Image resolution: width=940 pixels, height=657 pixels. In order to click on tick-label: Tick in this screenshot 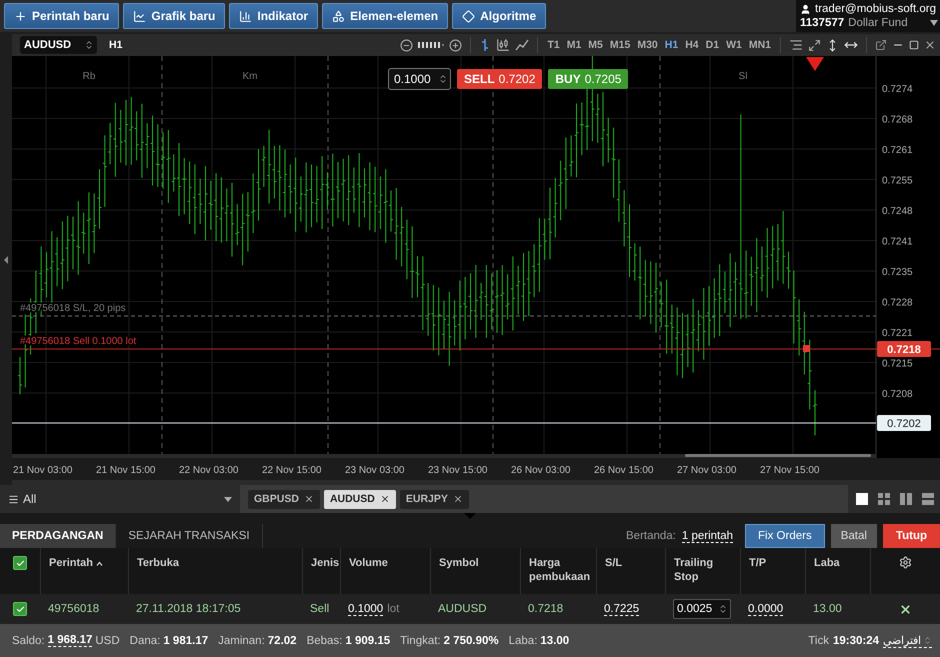, I will do `click(818, 640)`.